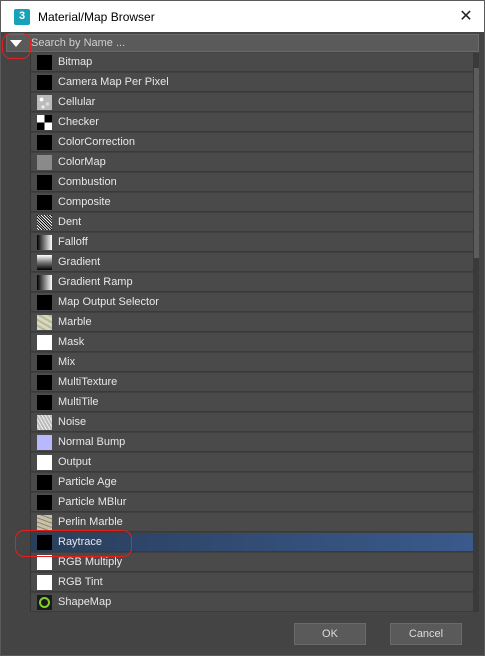 The height and width of the screenshot is (656, 485). What do you see at coordinates (252, 302) in the screenshot?
I see `map-item: Map Output Selector` at bounding box center [252, 302].